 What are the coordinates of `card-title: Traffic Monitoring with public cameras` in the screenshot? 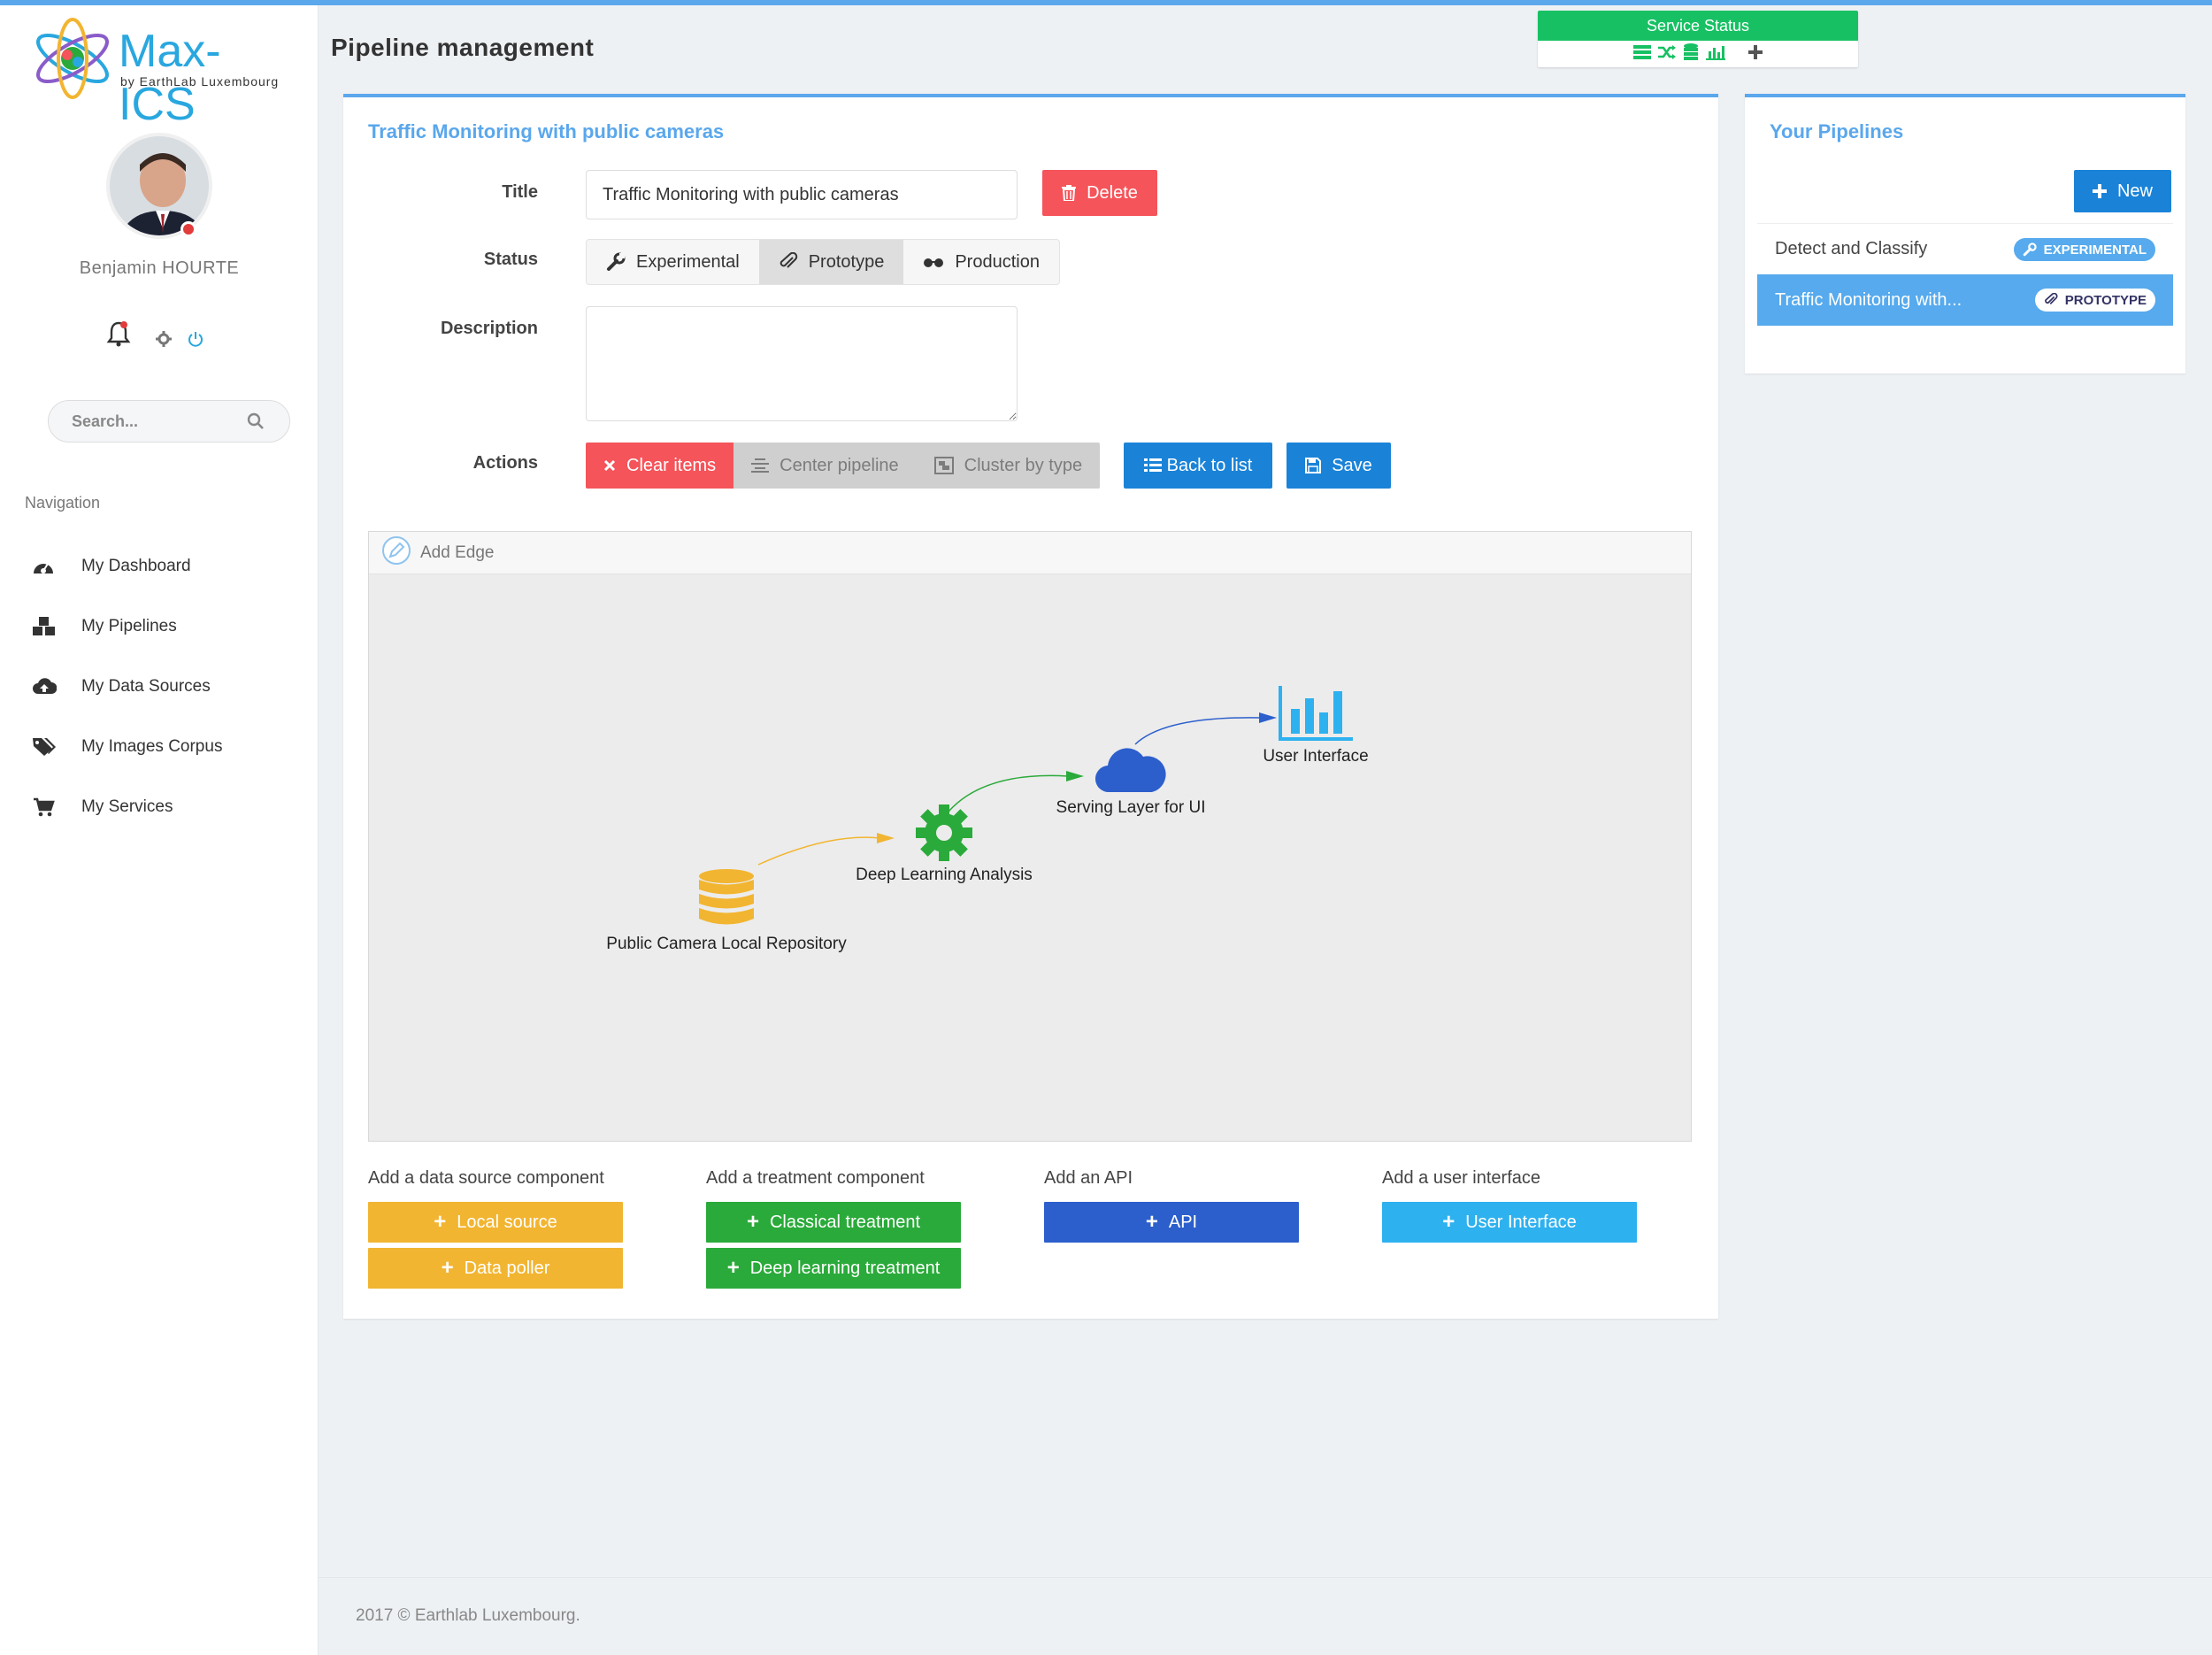 It's located at (547, 131).